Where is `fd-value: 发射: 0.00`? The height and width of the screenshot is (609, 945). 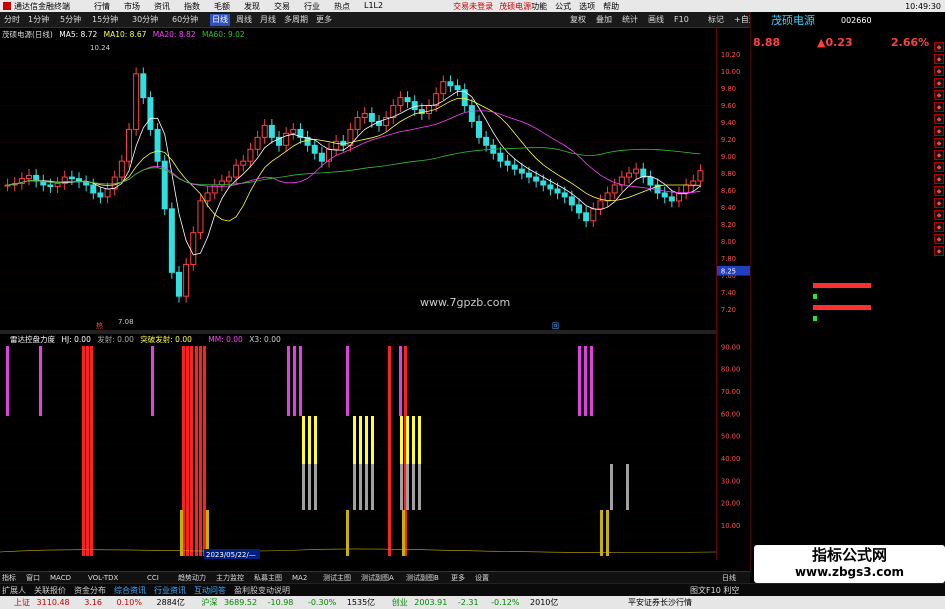
fd-value: 发射: 0.00 is located at coordinates (115, 339).